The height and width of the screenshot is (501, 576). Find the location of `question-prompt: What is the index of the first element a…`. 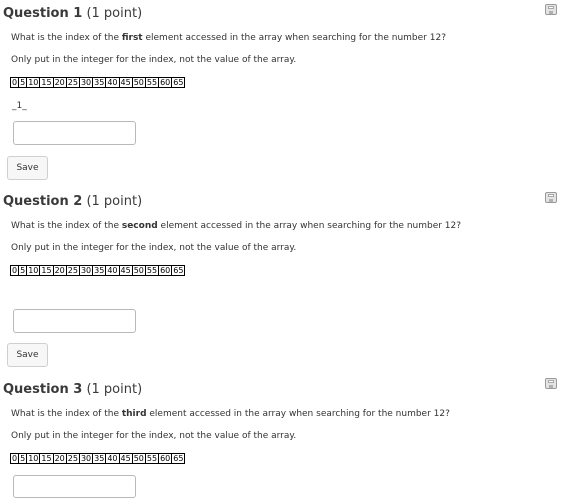

question-prompt: What is the index of the first element a… is located at coordinates (228, 38).